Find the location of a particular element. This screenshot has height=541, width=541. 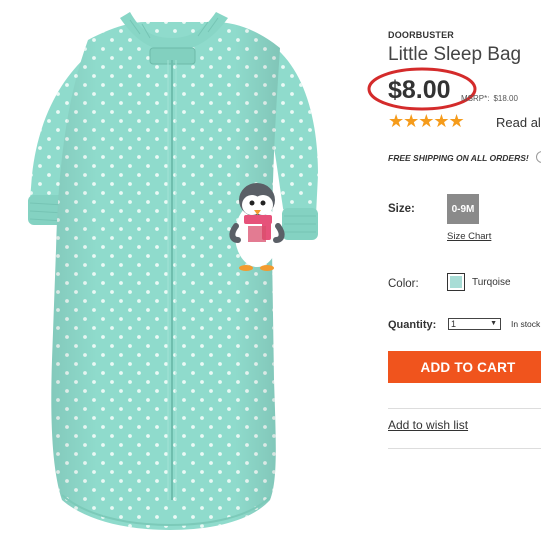

size-option-0-9m: 0-9M is located at coordinates (463, 209).